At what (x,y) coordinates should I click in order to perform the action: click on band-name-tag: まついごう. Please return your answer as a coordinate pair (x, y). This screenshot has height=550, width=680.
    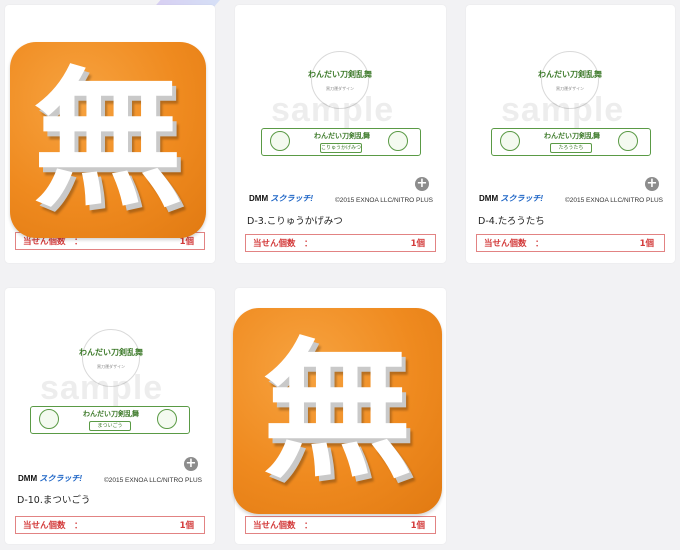
    Looking at the image, I should click on (110, 426).